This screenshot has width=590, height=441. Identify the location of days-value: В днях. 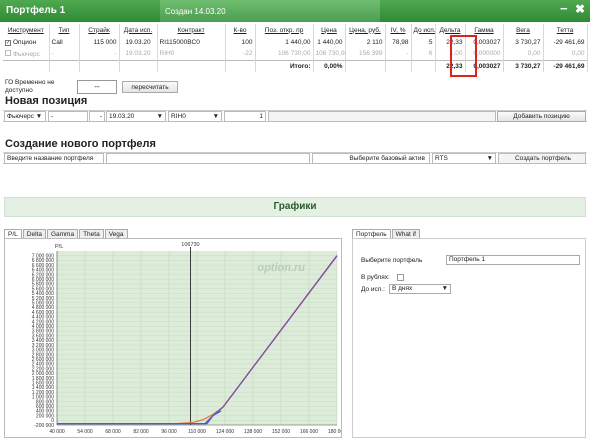
(402, 288).